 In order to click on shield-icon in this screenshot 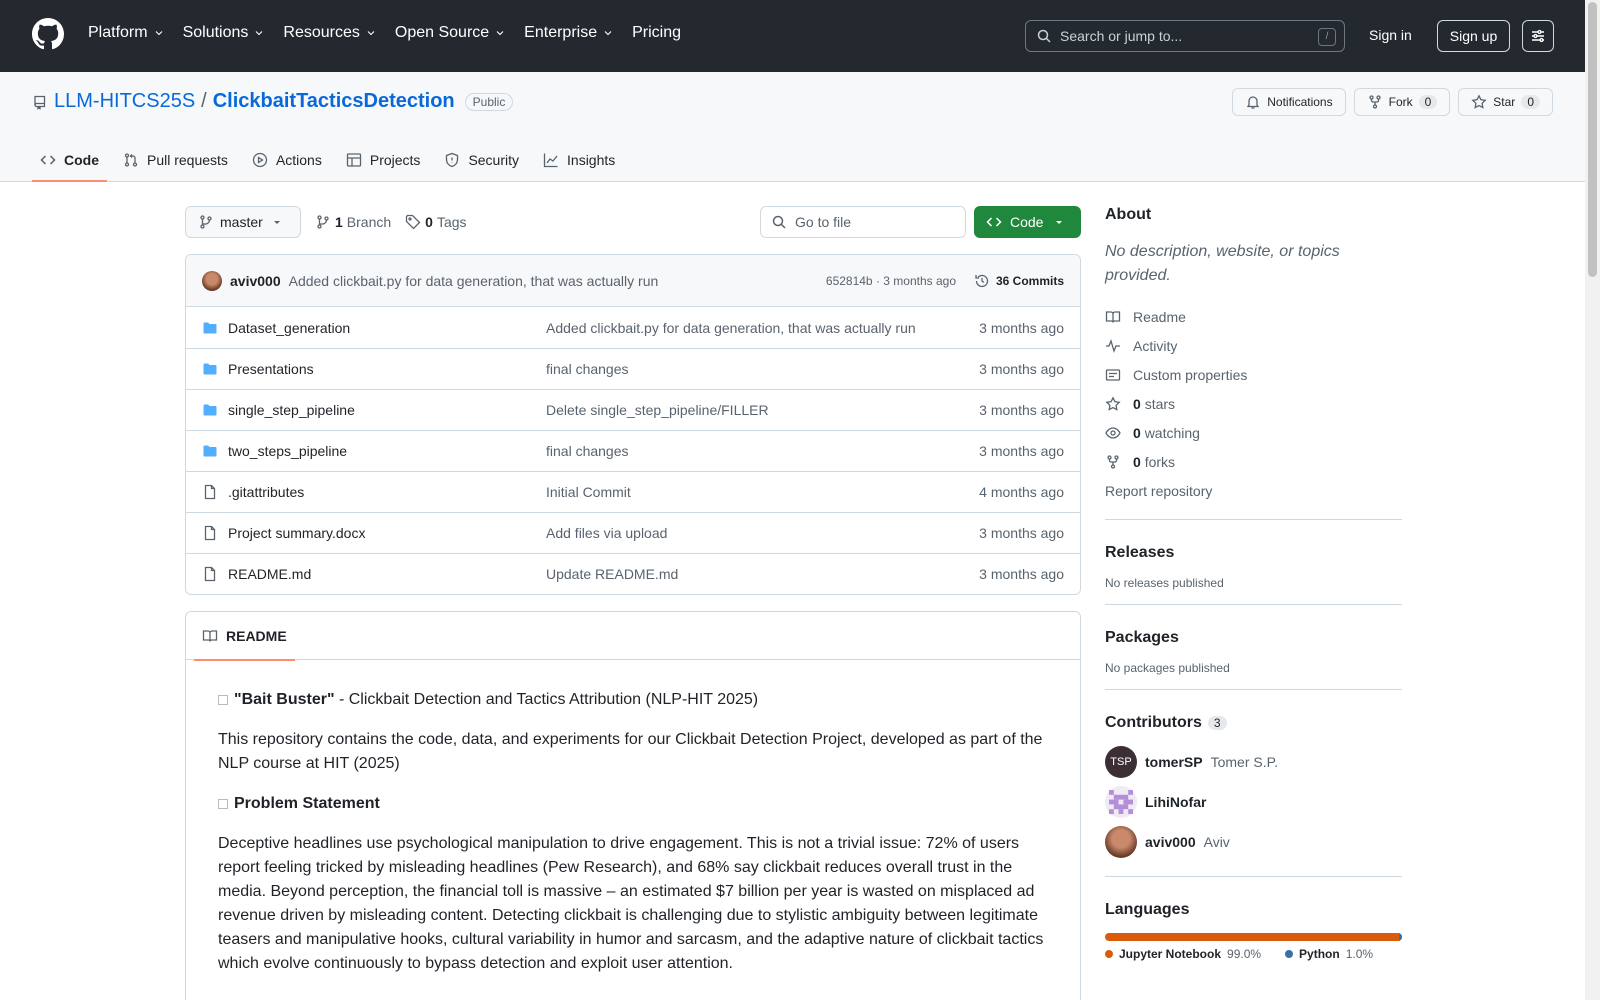, I will do `click(452, 160)`.